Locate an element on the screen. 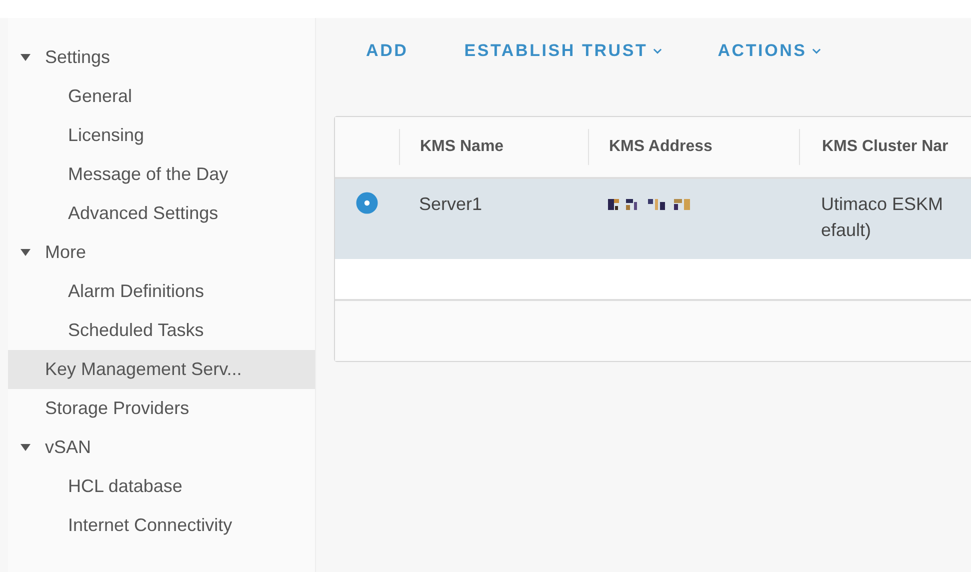  sidebar-item: HCL database is located at coordinates (161, 486).